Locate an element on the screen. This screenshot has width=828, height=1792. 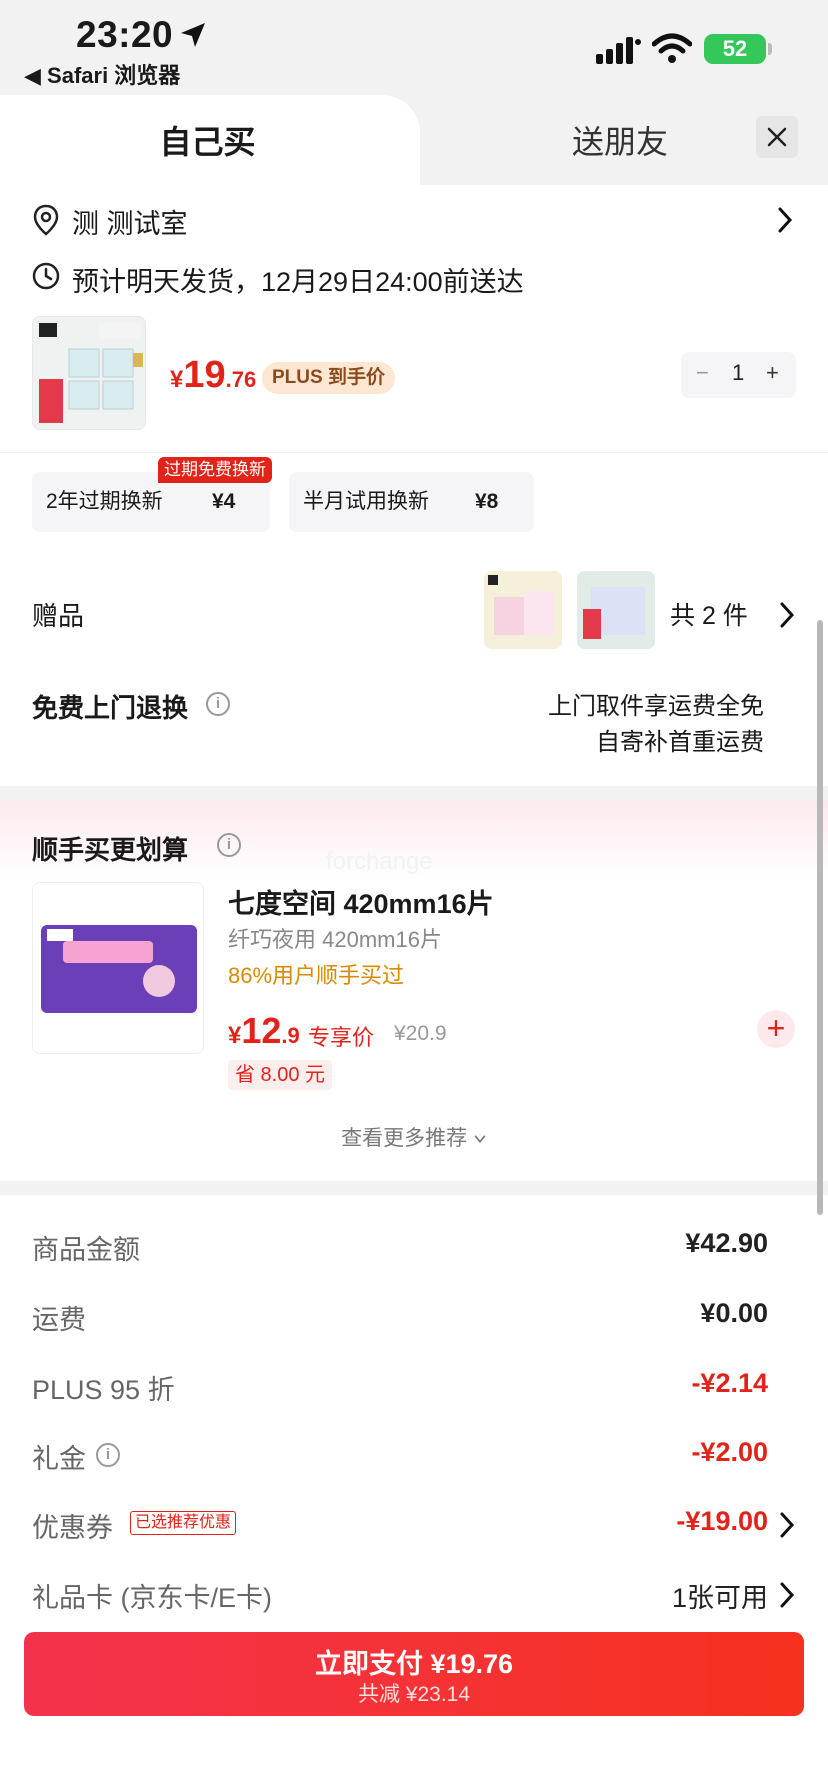
tab-self-buy: 自己买 is located at coordinates (210, 140).